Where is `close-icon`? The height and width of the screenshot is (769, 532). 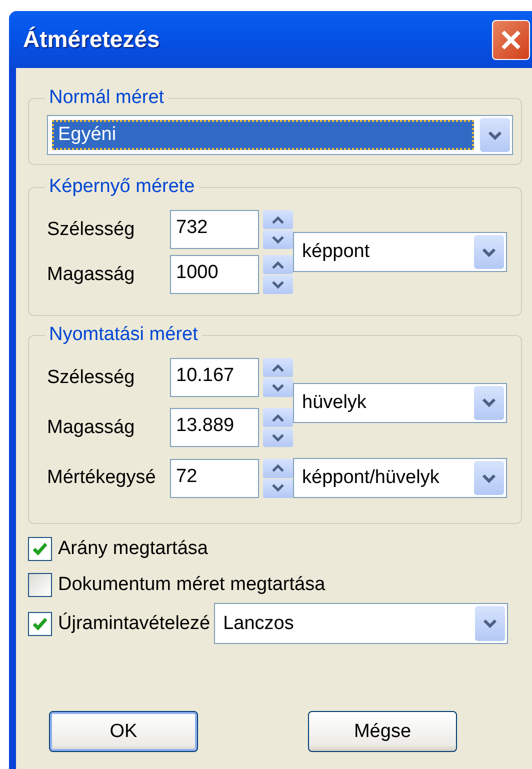 close-icon is located at coordinates (511, 39).